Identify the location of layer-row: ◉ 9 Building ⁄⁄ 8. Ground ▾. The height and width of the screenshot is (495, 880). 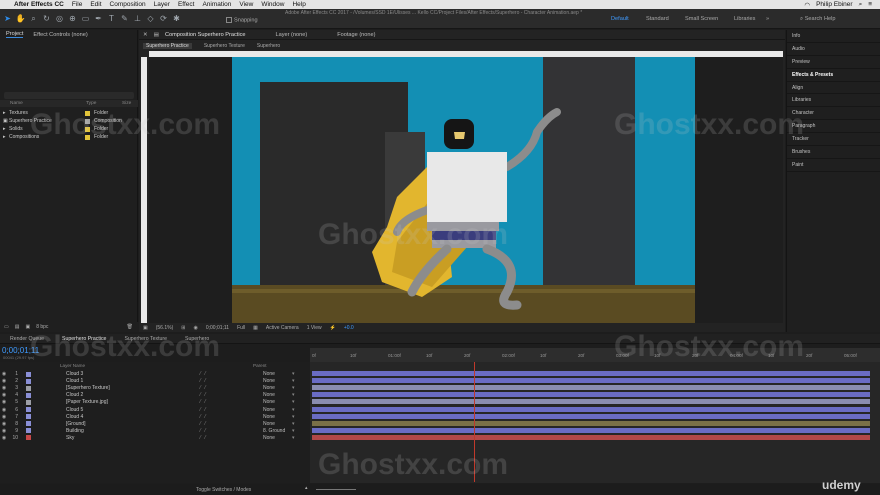
(155, 431).